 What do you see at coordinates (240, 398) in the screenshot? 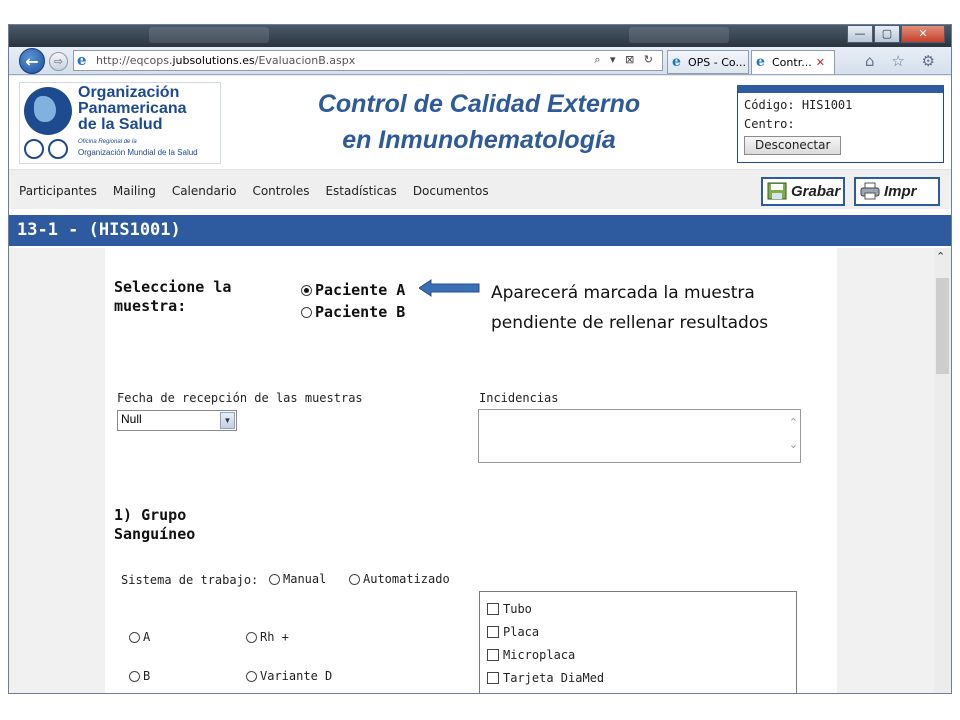
I see `fecha-label: Fecha de recepción de las muestras` at bounding box center [240, 398].